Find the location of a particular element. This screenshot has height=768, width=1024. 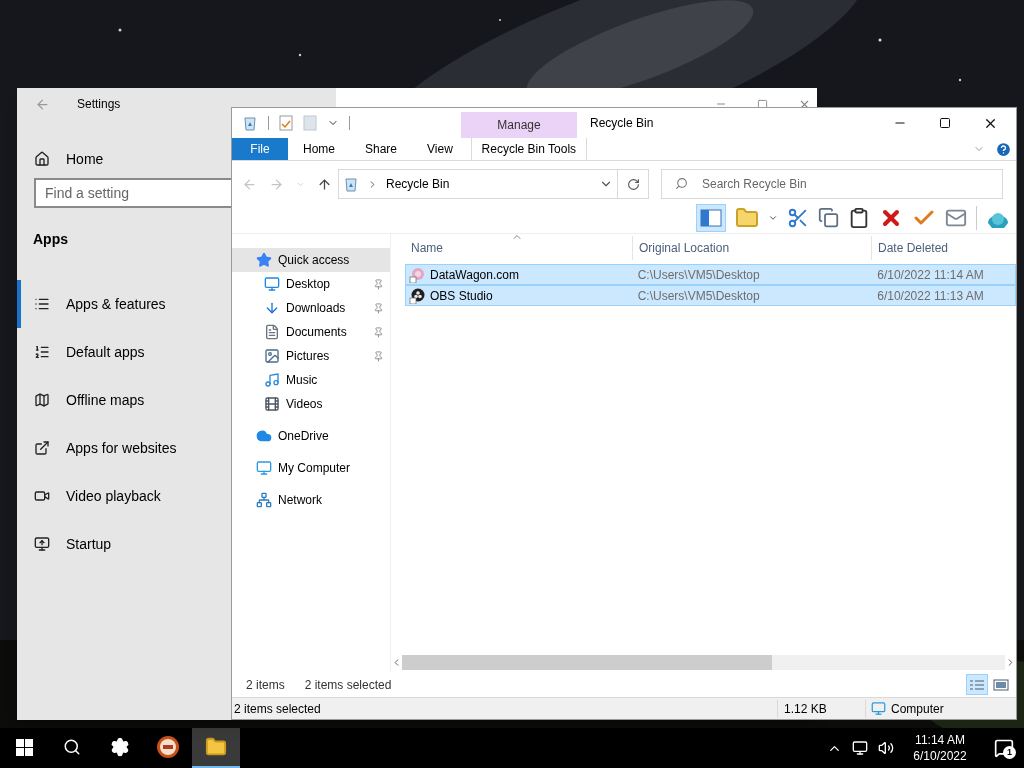

file-name: DataWagon.com is located at coordinates (474, 275).